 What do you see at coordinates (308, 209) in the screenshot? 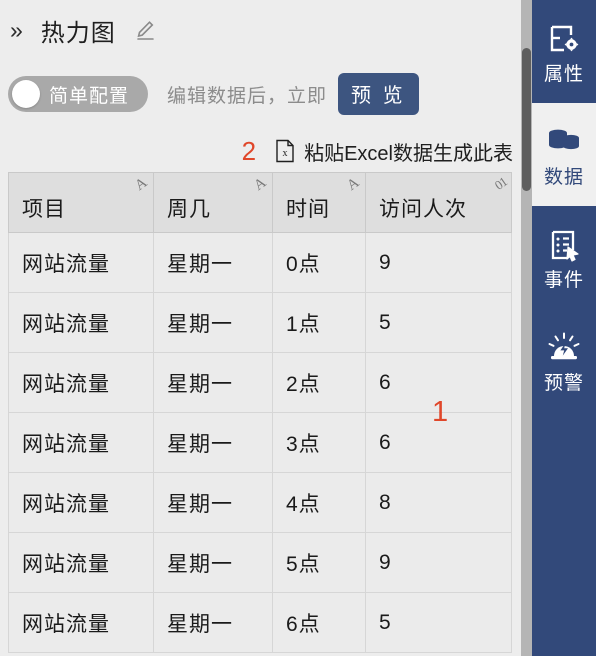
I see `column-header-label: 时间` at bounding box center [308, 209].